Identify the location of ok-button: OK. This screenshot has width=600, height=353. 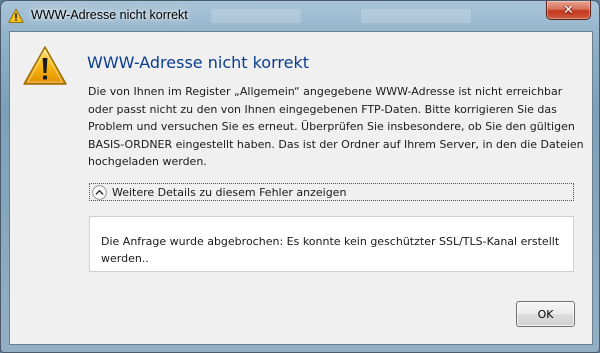
(545, 314).